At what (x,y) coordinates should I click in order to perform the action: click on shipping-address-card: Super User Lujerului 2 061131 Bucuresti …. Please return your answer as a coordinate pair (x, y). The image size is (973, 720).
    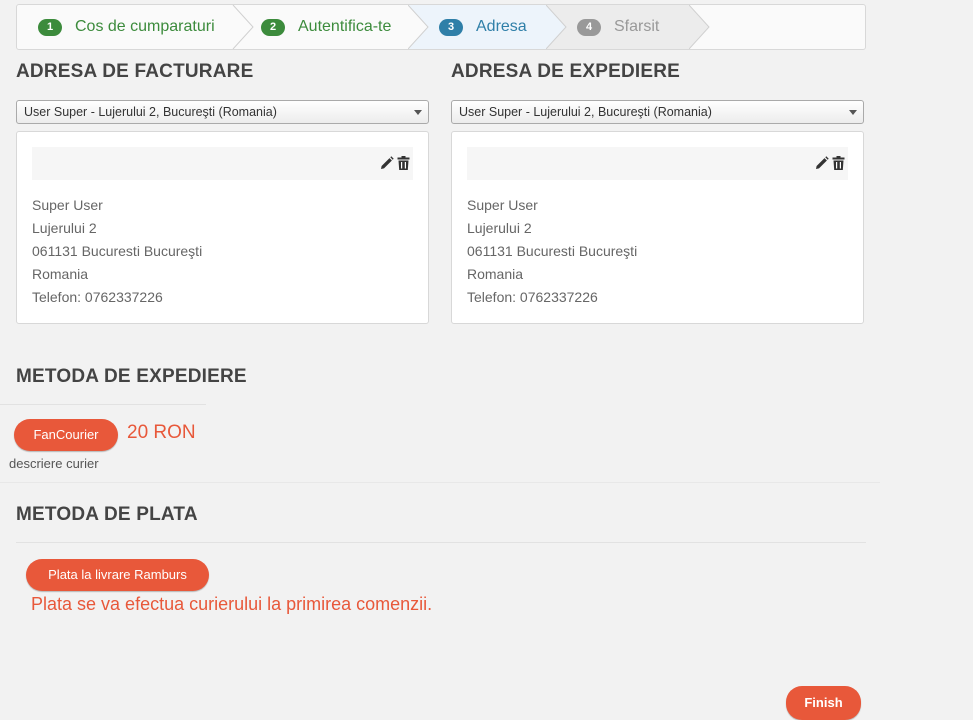
    Looking at the image, I should click on (657, 227).